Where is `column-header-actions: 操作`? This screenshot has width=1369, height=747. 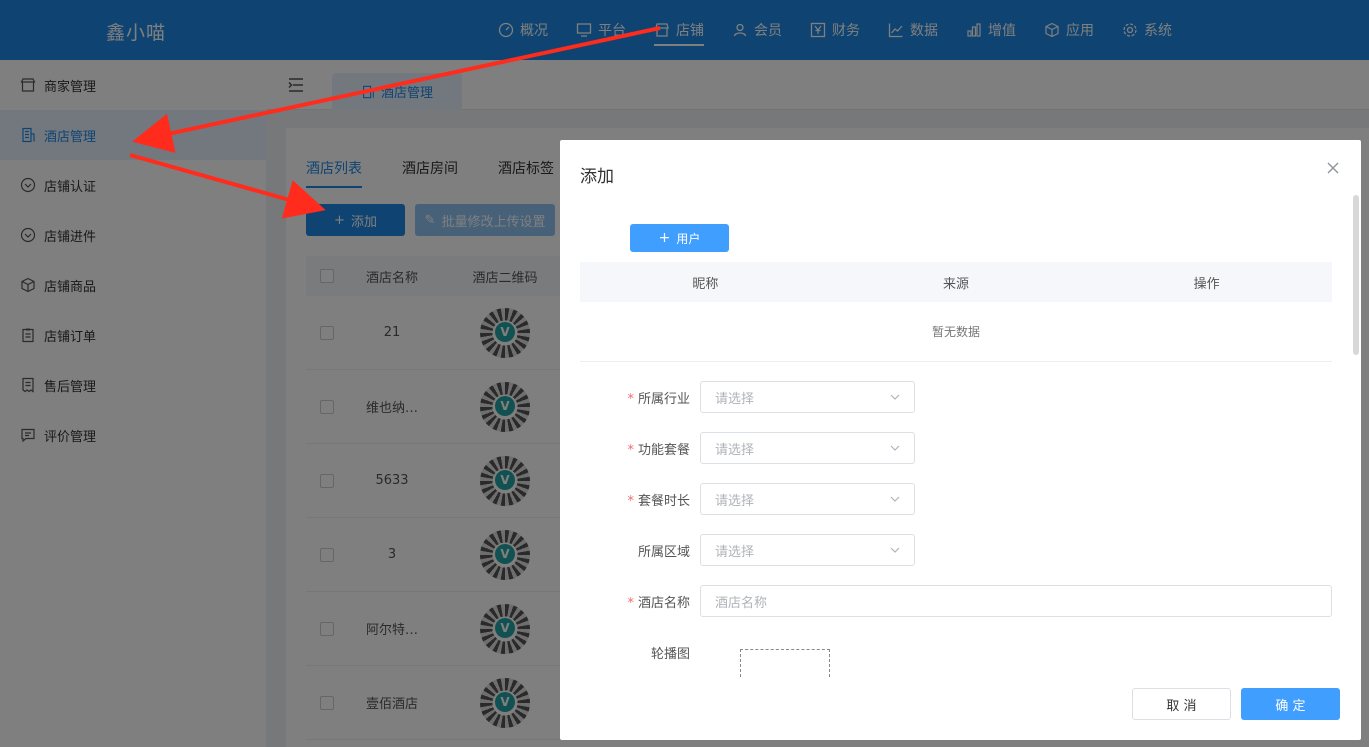
column-header-actions: 操作 is located at coordinates (1206, 284).